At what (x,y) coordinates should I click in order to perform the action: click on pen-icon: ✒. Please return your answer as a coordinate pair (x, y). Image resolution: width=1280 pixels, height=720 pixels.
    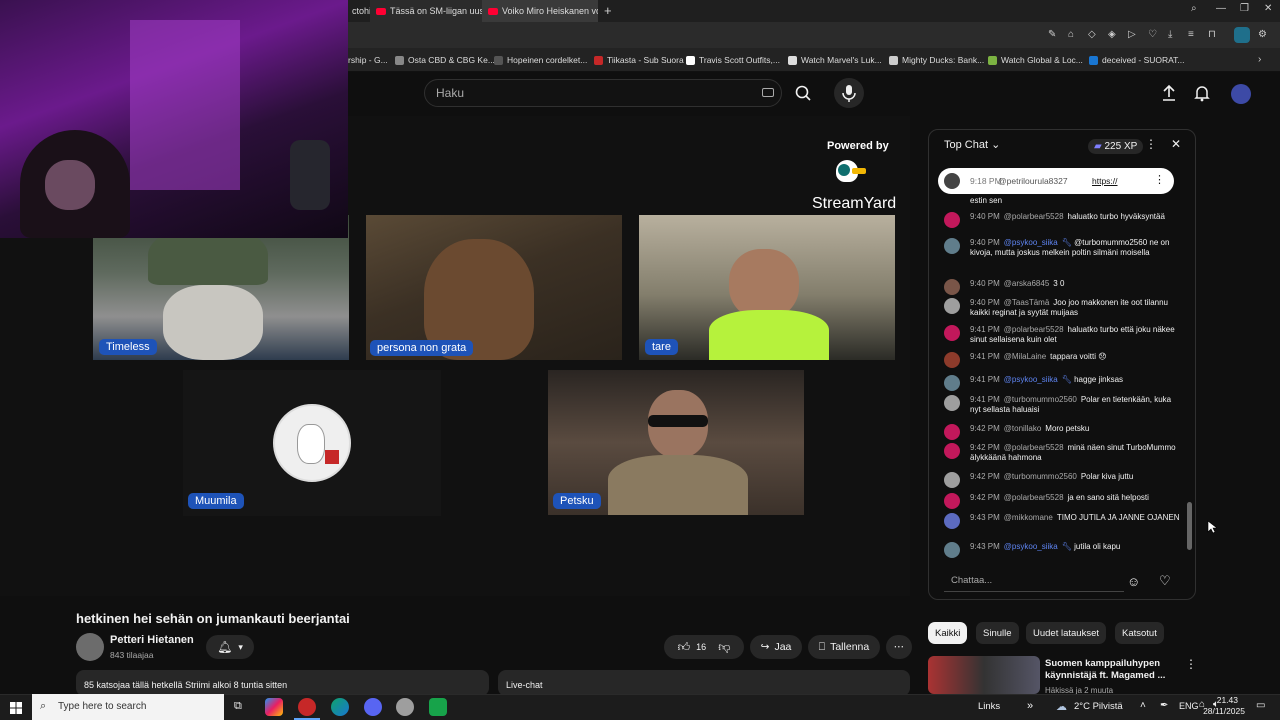
    Looking at the image, I should click on (1164, 705).